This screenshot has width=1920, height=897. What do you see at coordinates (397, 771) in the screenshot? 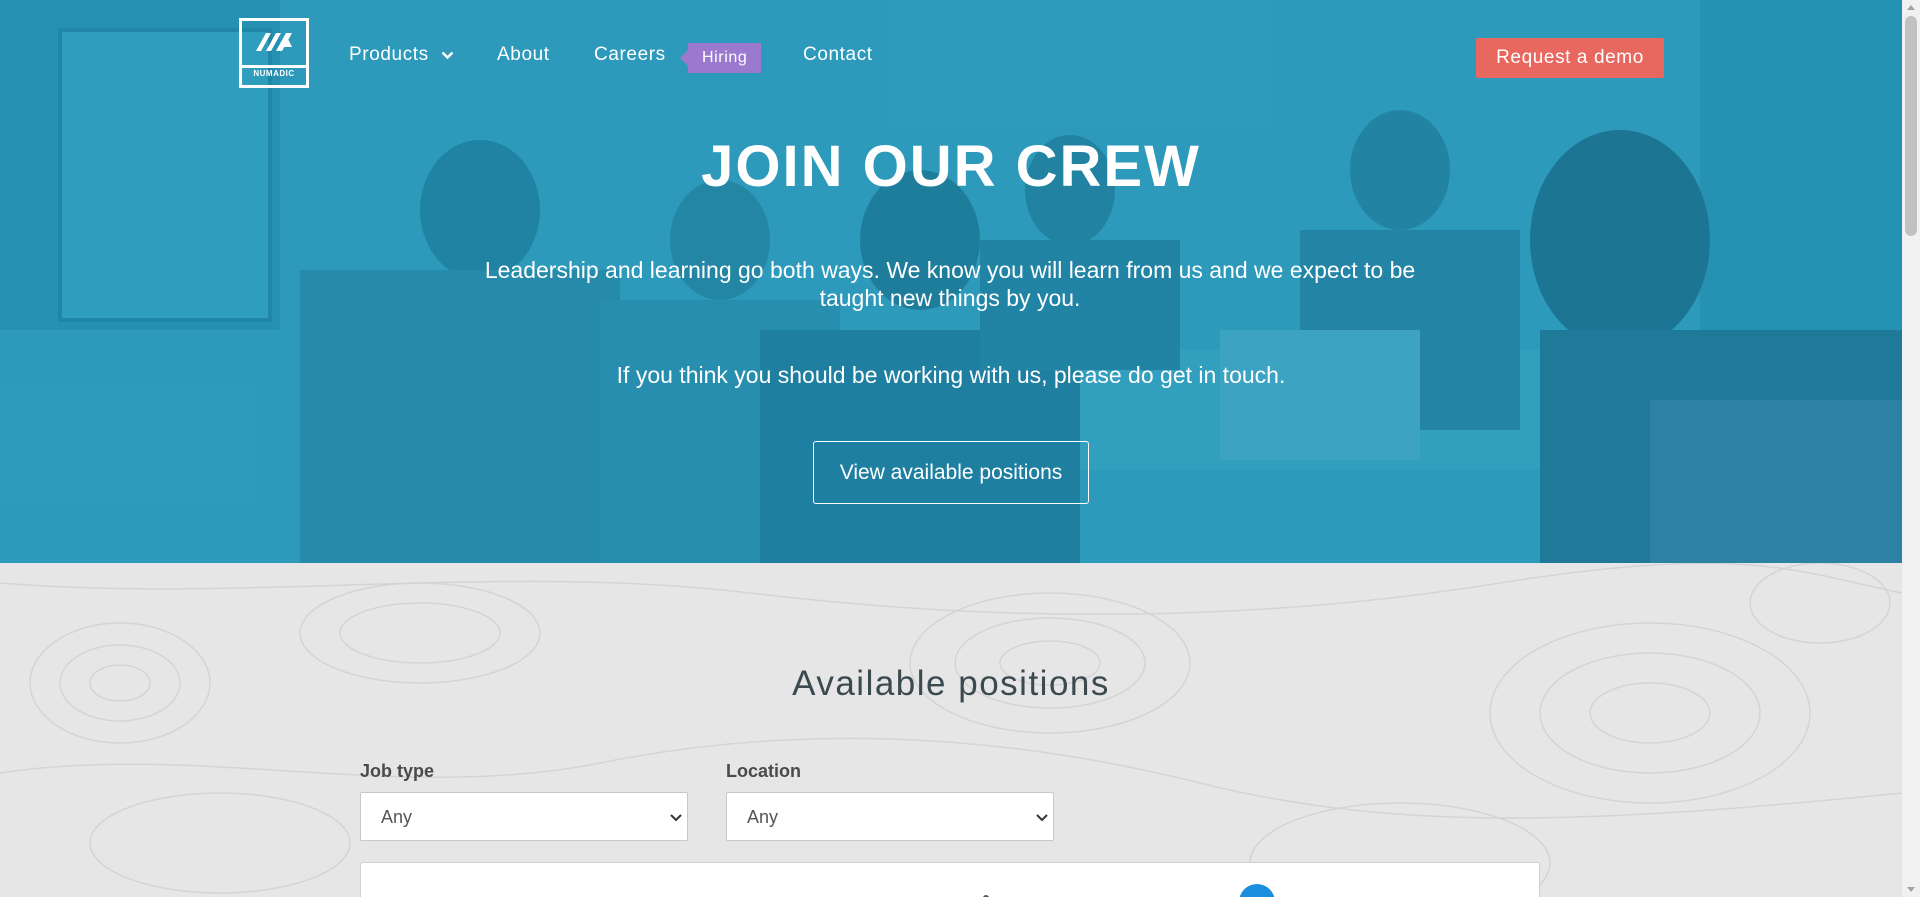
I see `job-type-label: Job type` at bounding box center [397, 771].